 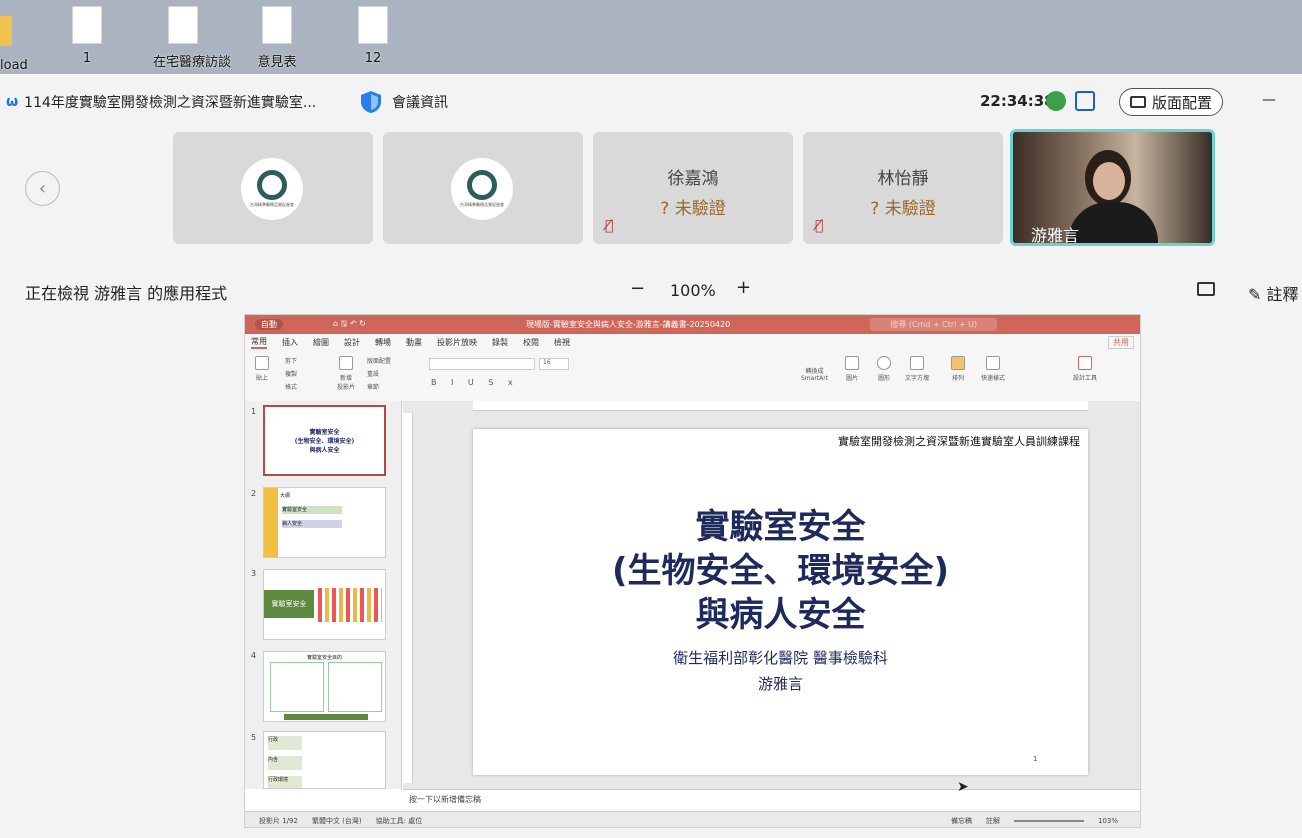 I want to click on quick-styles-button: 快速樣式, so click(x=993, y=369).